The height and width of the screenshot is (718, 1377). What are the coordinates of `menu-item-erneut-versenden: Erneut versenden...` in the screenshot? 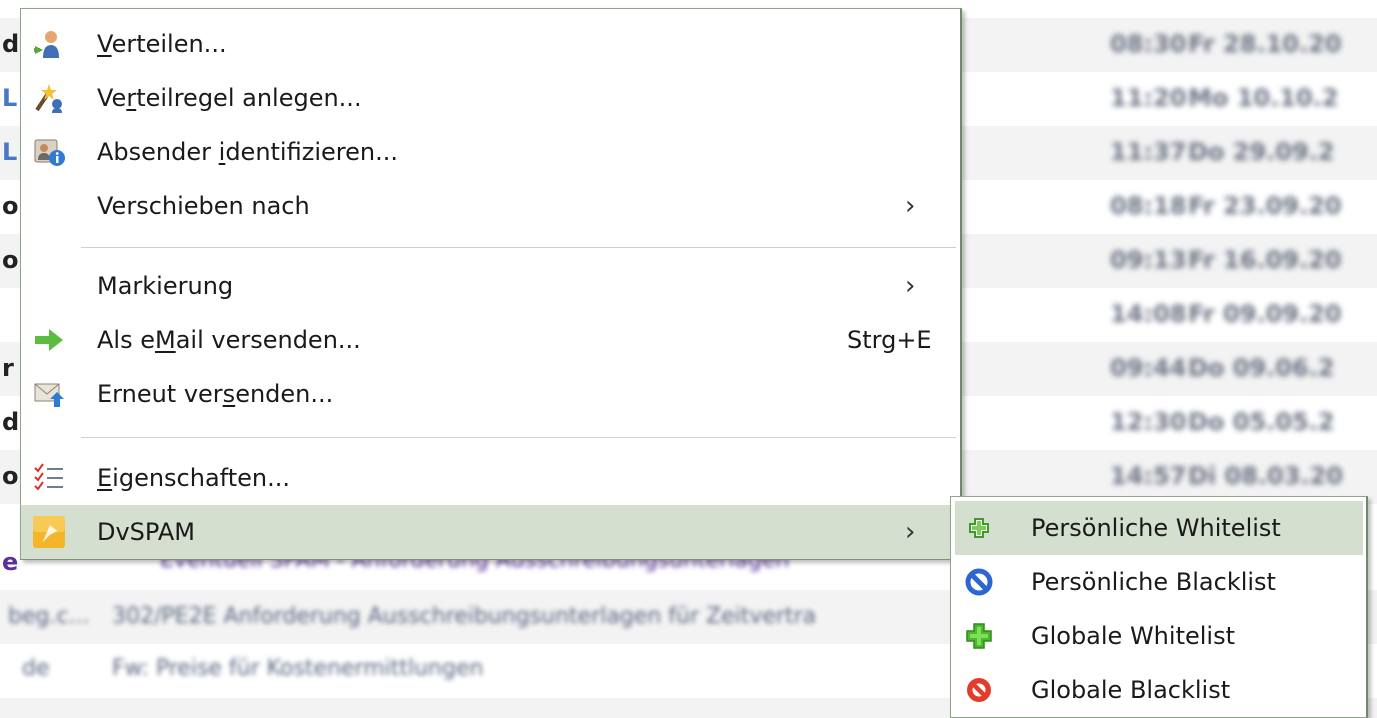 It's located at (490, 394).